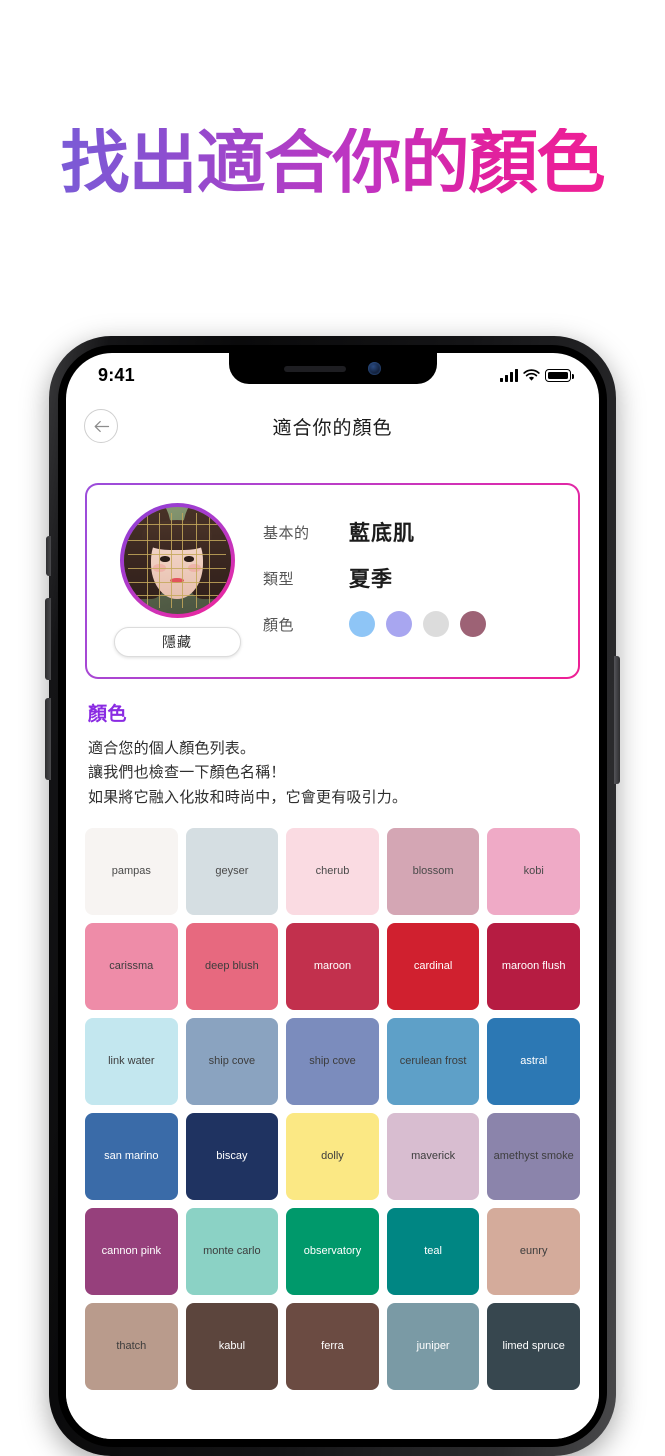 The image size is (665, 1456). I want to click on profile-value-base: 藍底肌, so click(382, 533).